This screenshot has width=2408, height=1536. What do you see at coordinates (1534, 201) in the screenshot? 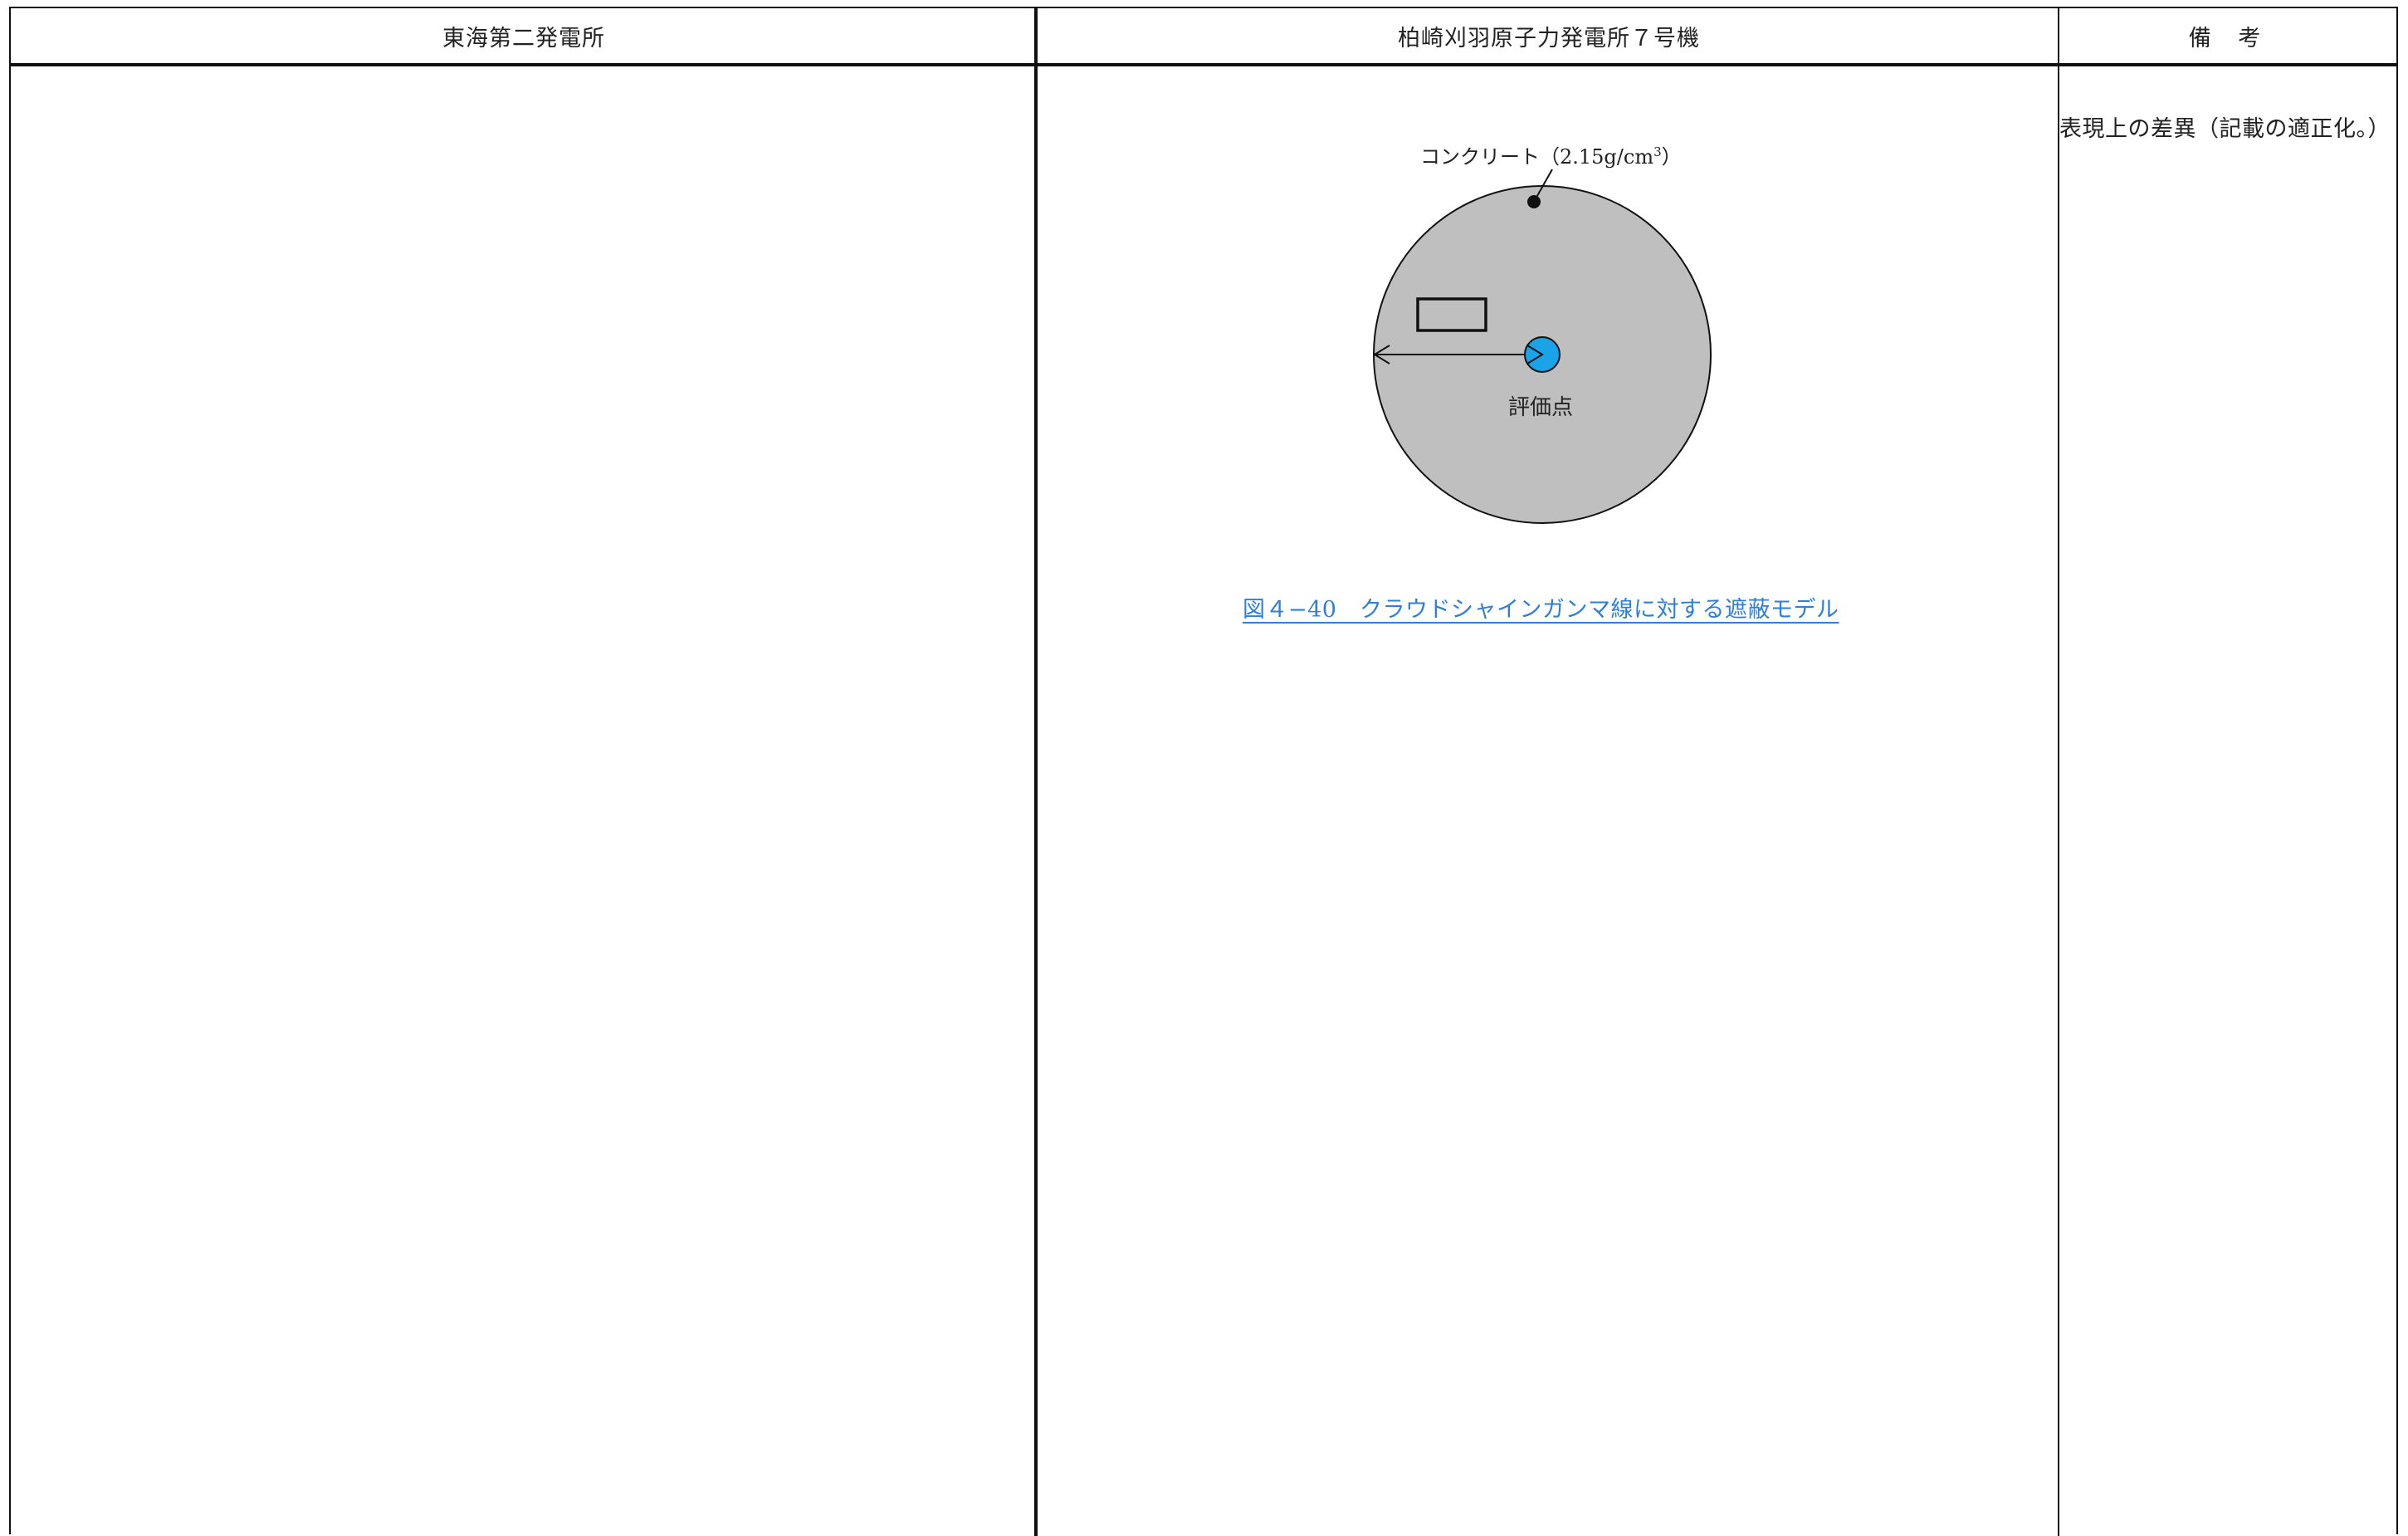
I see `concrete-leader-dot` at bounding box center [1534, 201].